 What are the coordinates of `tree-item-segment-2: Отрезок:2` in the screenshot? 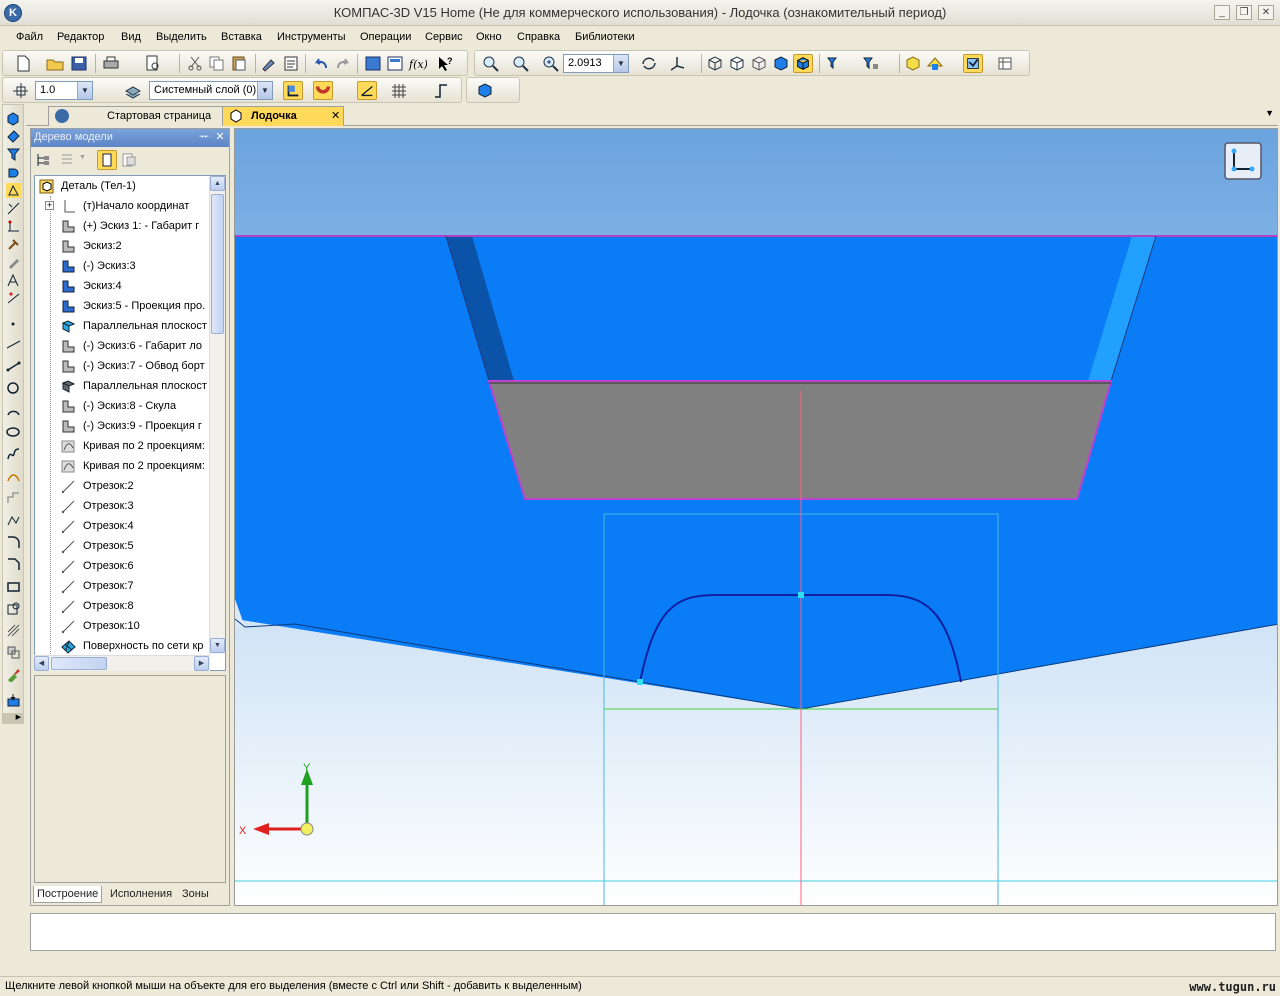 It's located at (125, 486).